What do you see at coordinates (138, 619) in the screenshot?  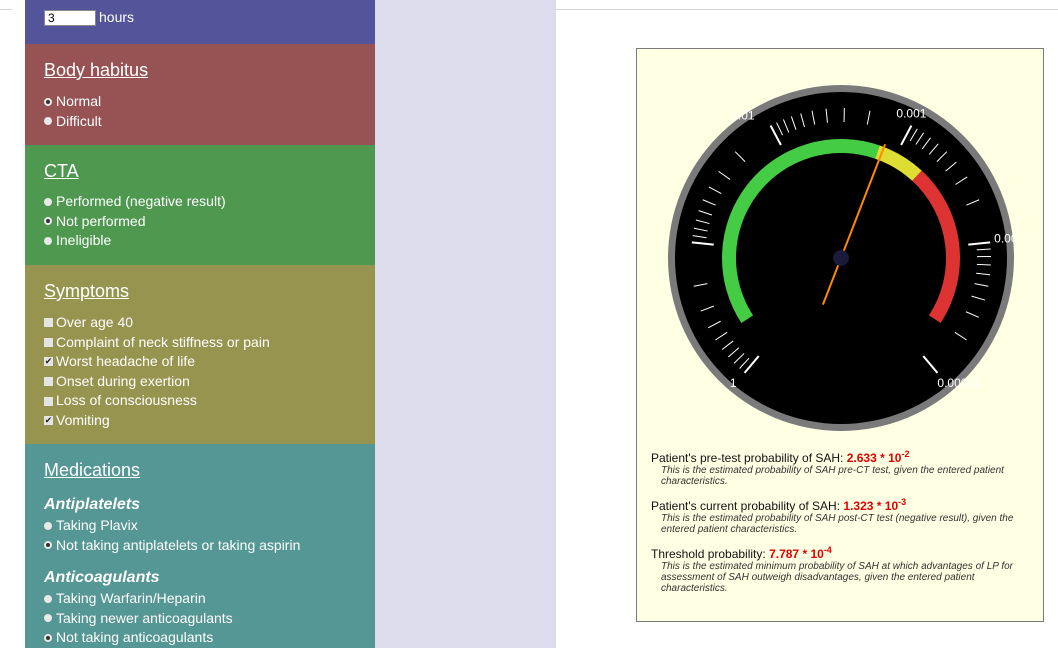 I see `anticoagulant-option-newer: Taking newer anticoagulants` at bounding box center [138, 619].